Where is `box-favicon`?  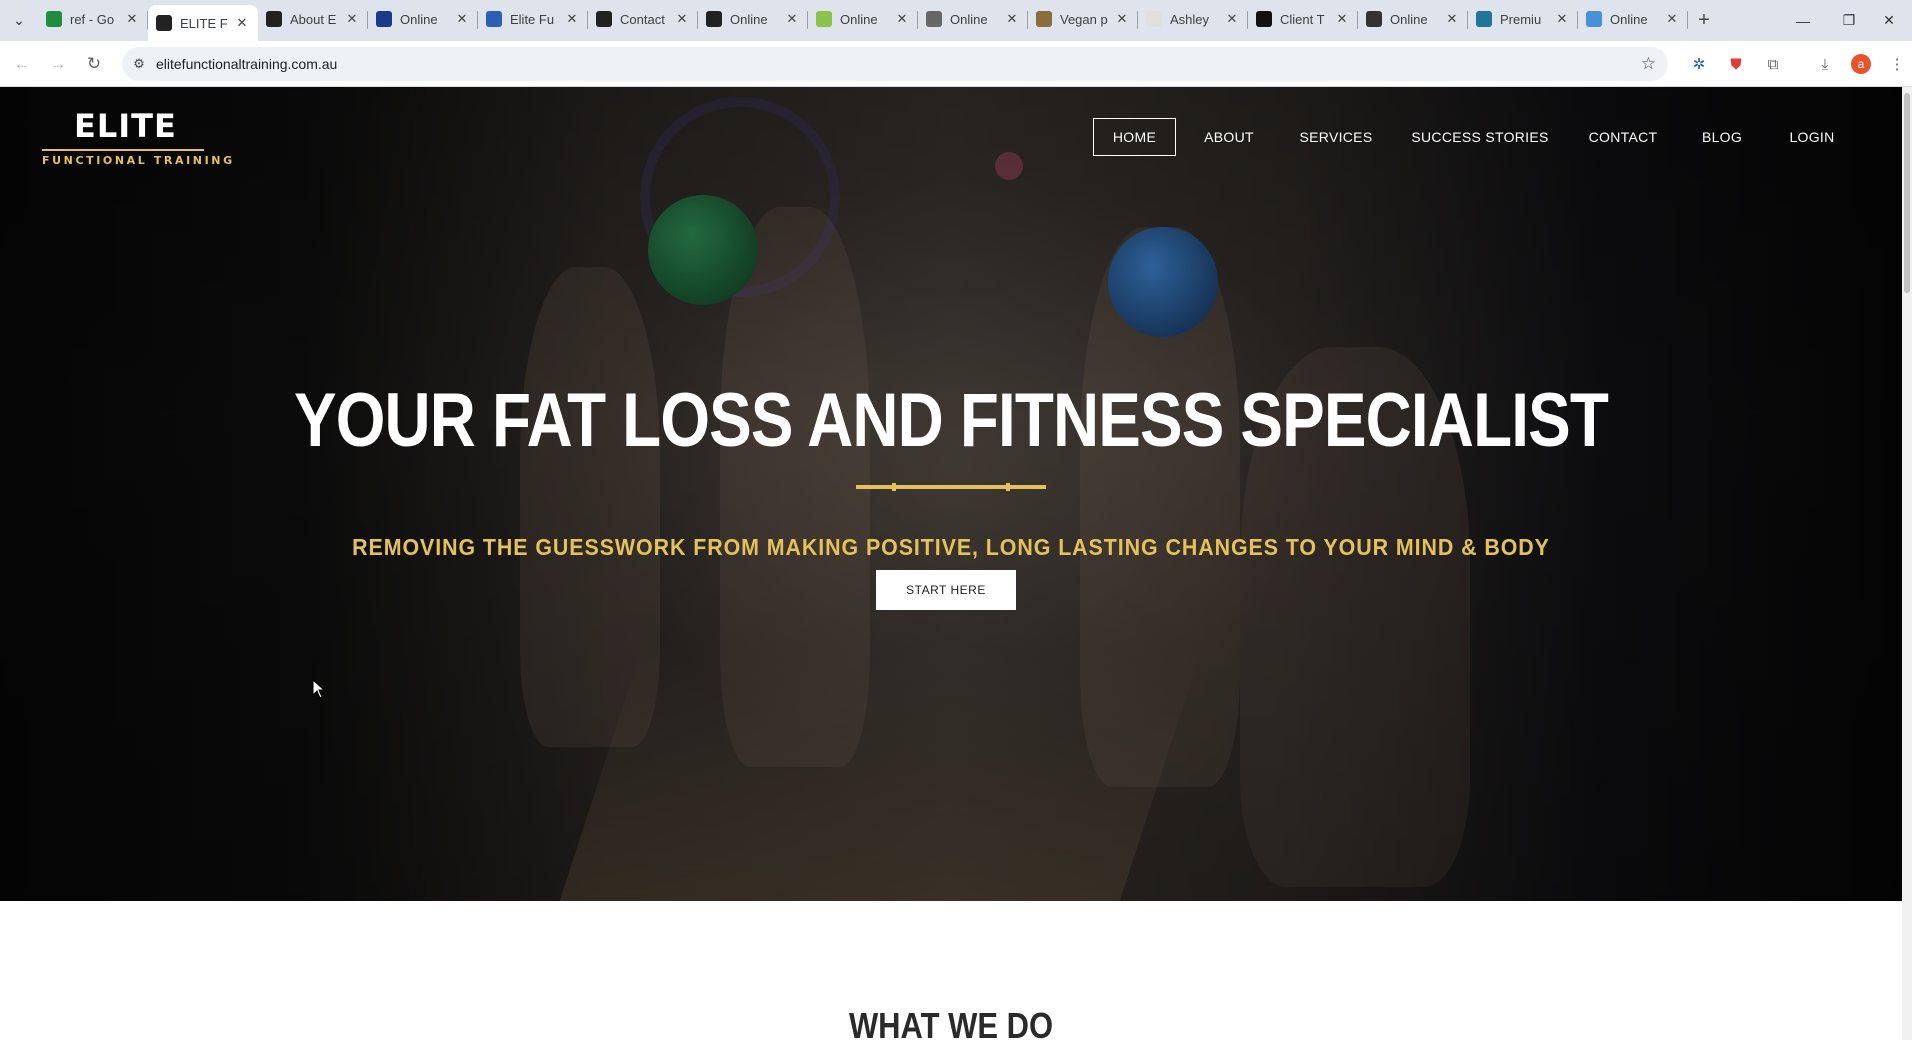
box-favicon is located at coordinates (1374, 19).